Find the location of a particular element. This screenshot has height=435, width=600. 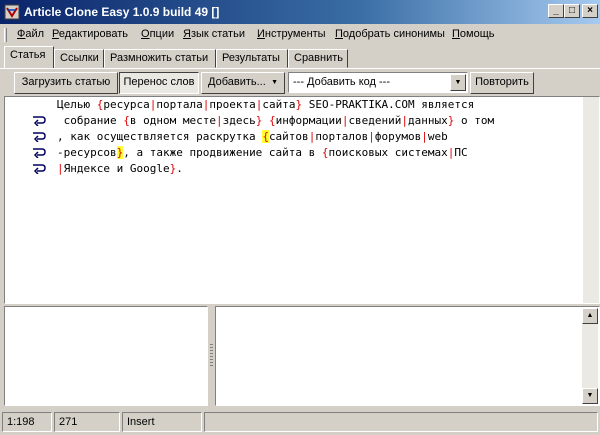

minimize-button: _ is located at coordinates (556, 11).